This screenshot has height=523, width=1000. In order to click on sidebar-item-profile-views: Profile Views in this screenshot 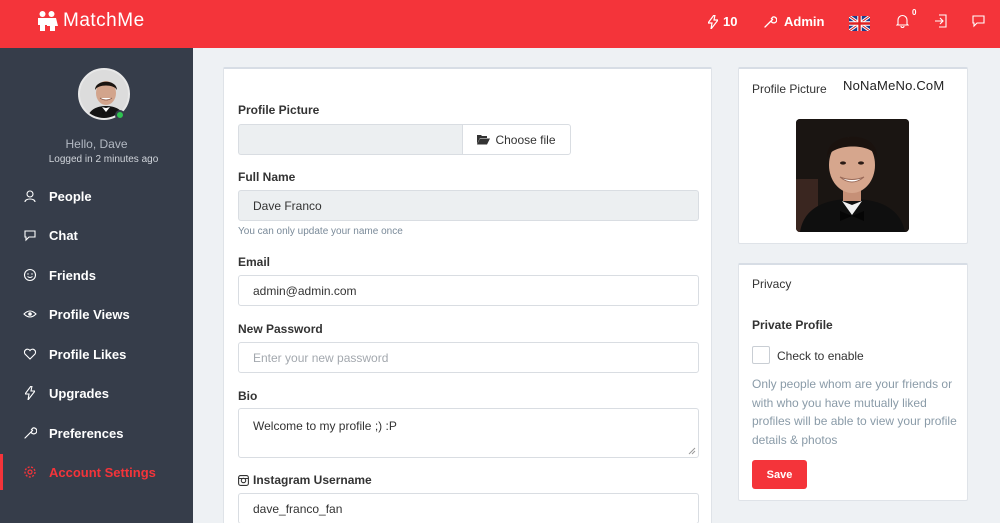, I will do `click(96, 314)`.